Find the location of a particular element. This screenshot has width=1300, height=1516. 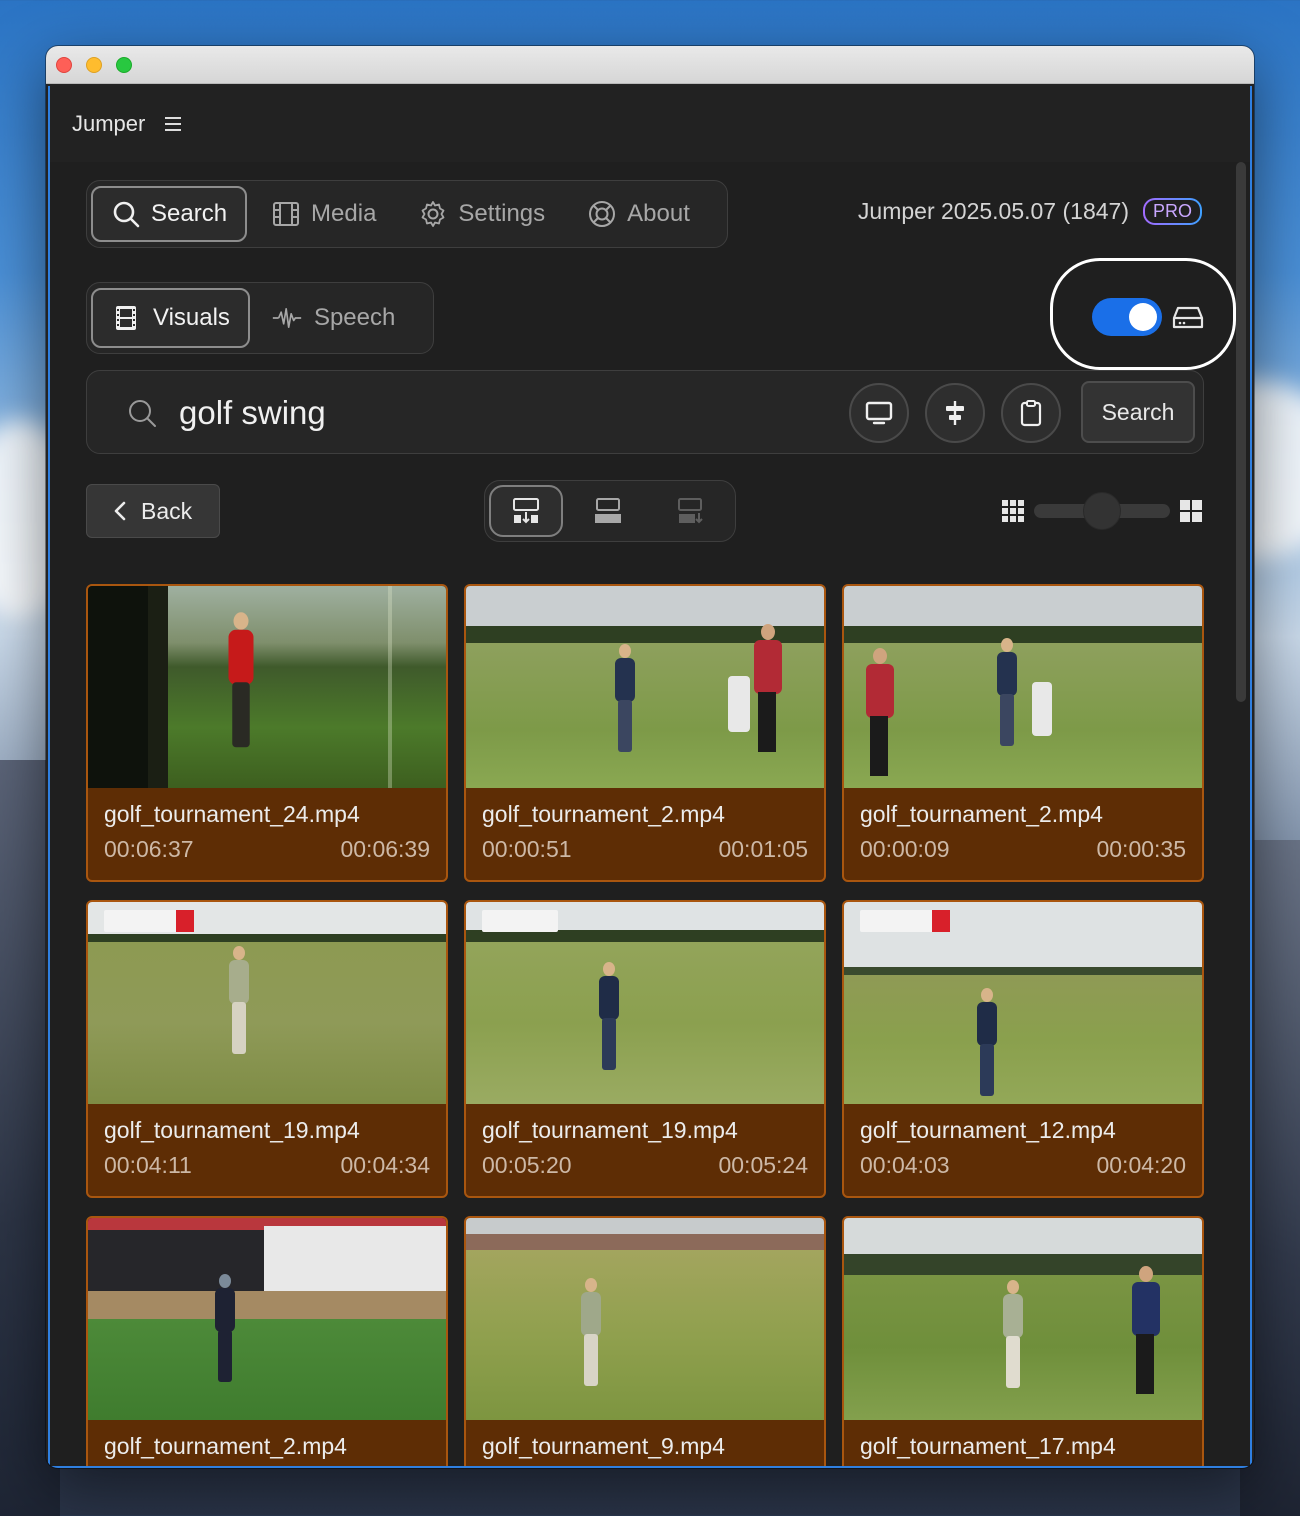

hard-drive-icon is located at coordinates (1188, 317).